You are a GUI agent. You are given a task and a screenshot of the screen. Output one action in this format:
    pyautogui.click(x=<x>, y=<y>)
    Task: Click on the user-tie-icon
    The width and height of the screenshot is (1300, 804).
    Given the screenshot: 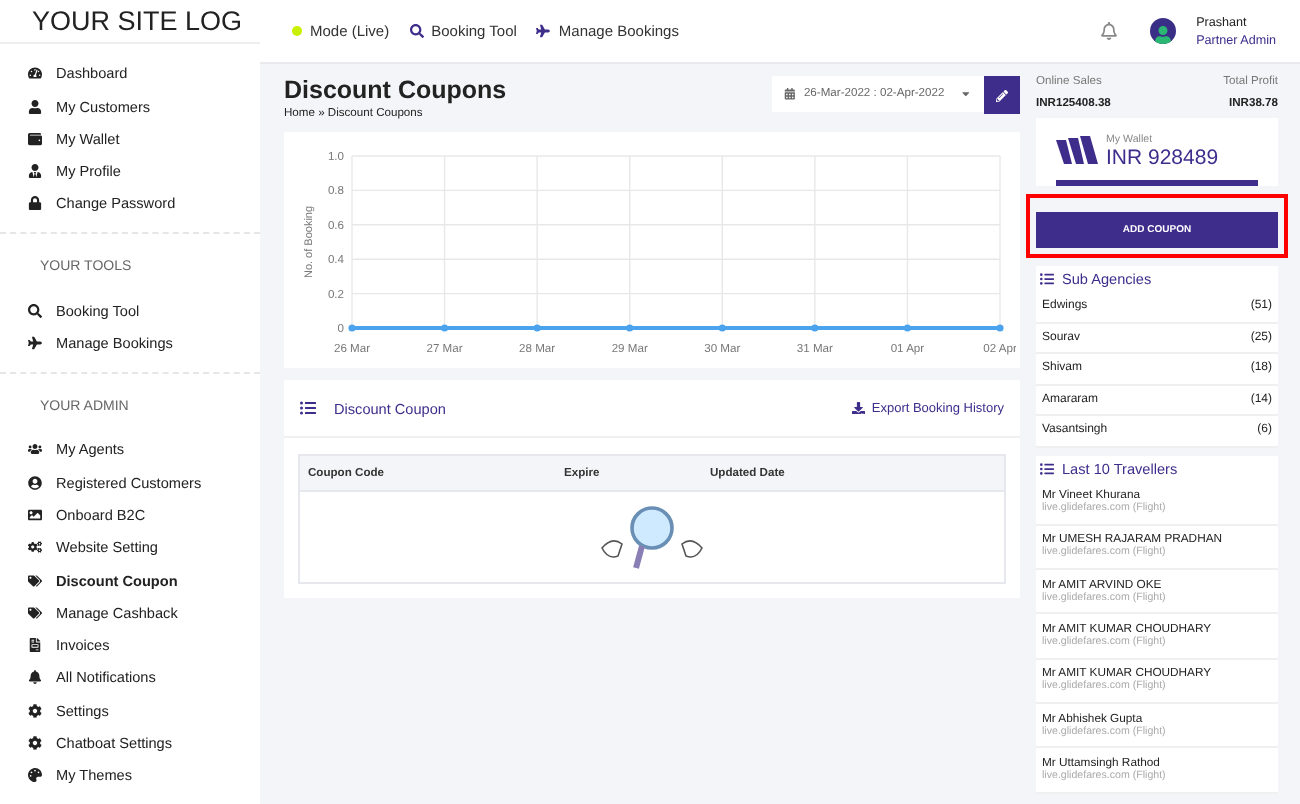 What is the action you would take?
    pyautogui.click(x=35, y=171)
    